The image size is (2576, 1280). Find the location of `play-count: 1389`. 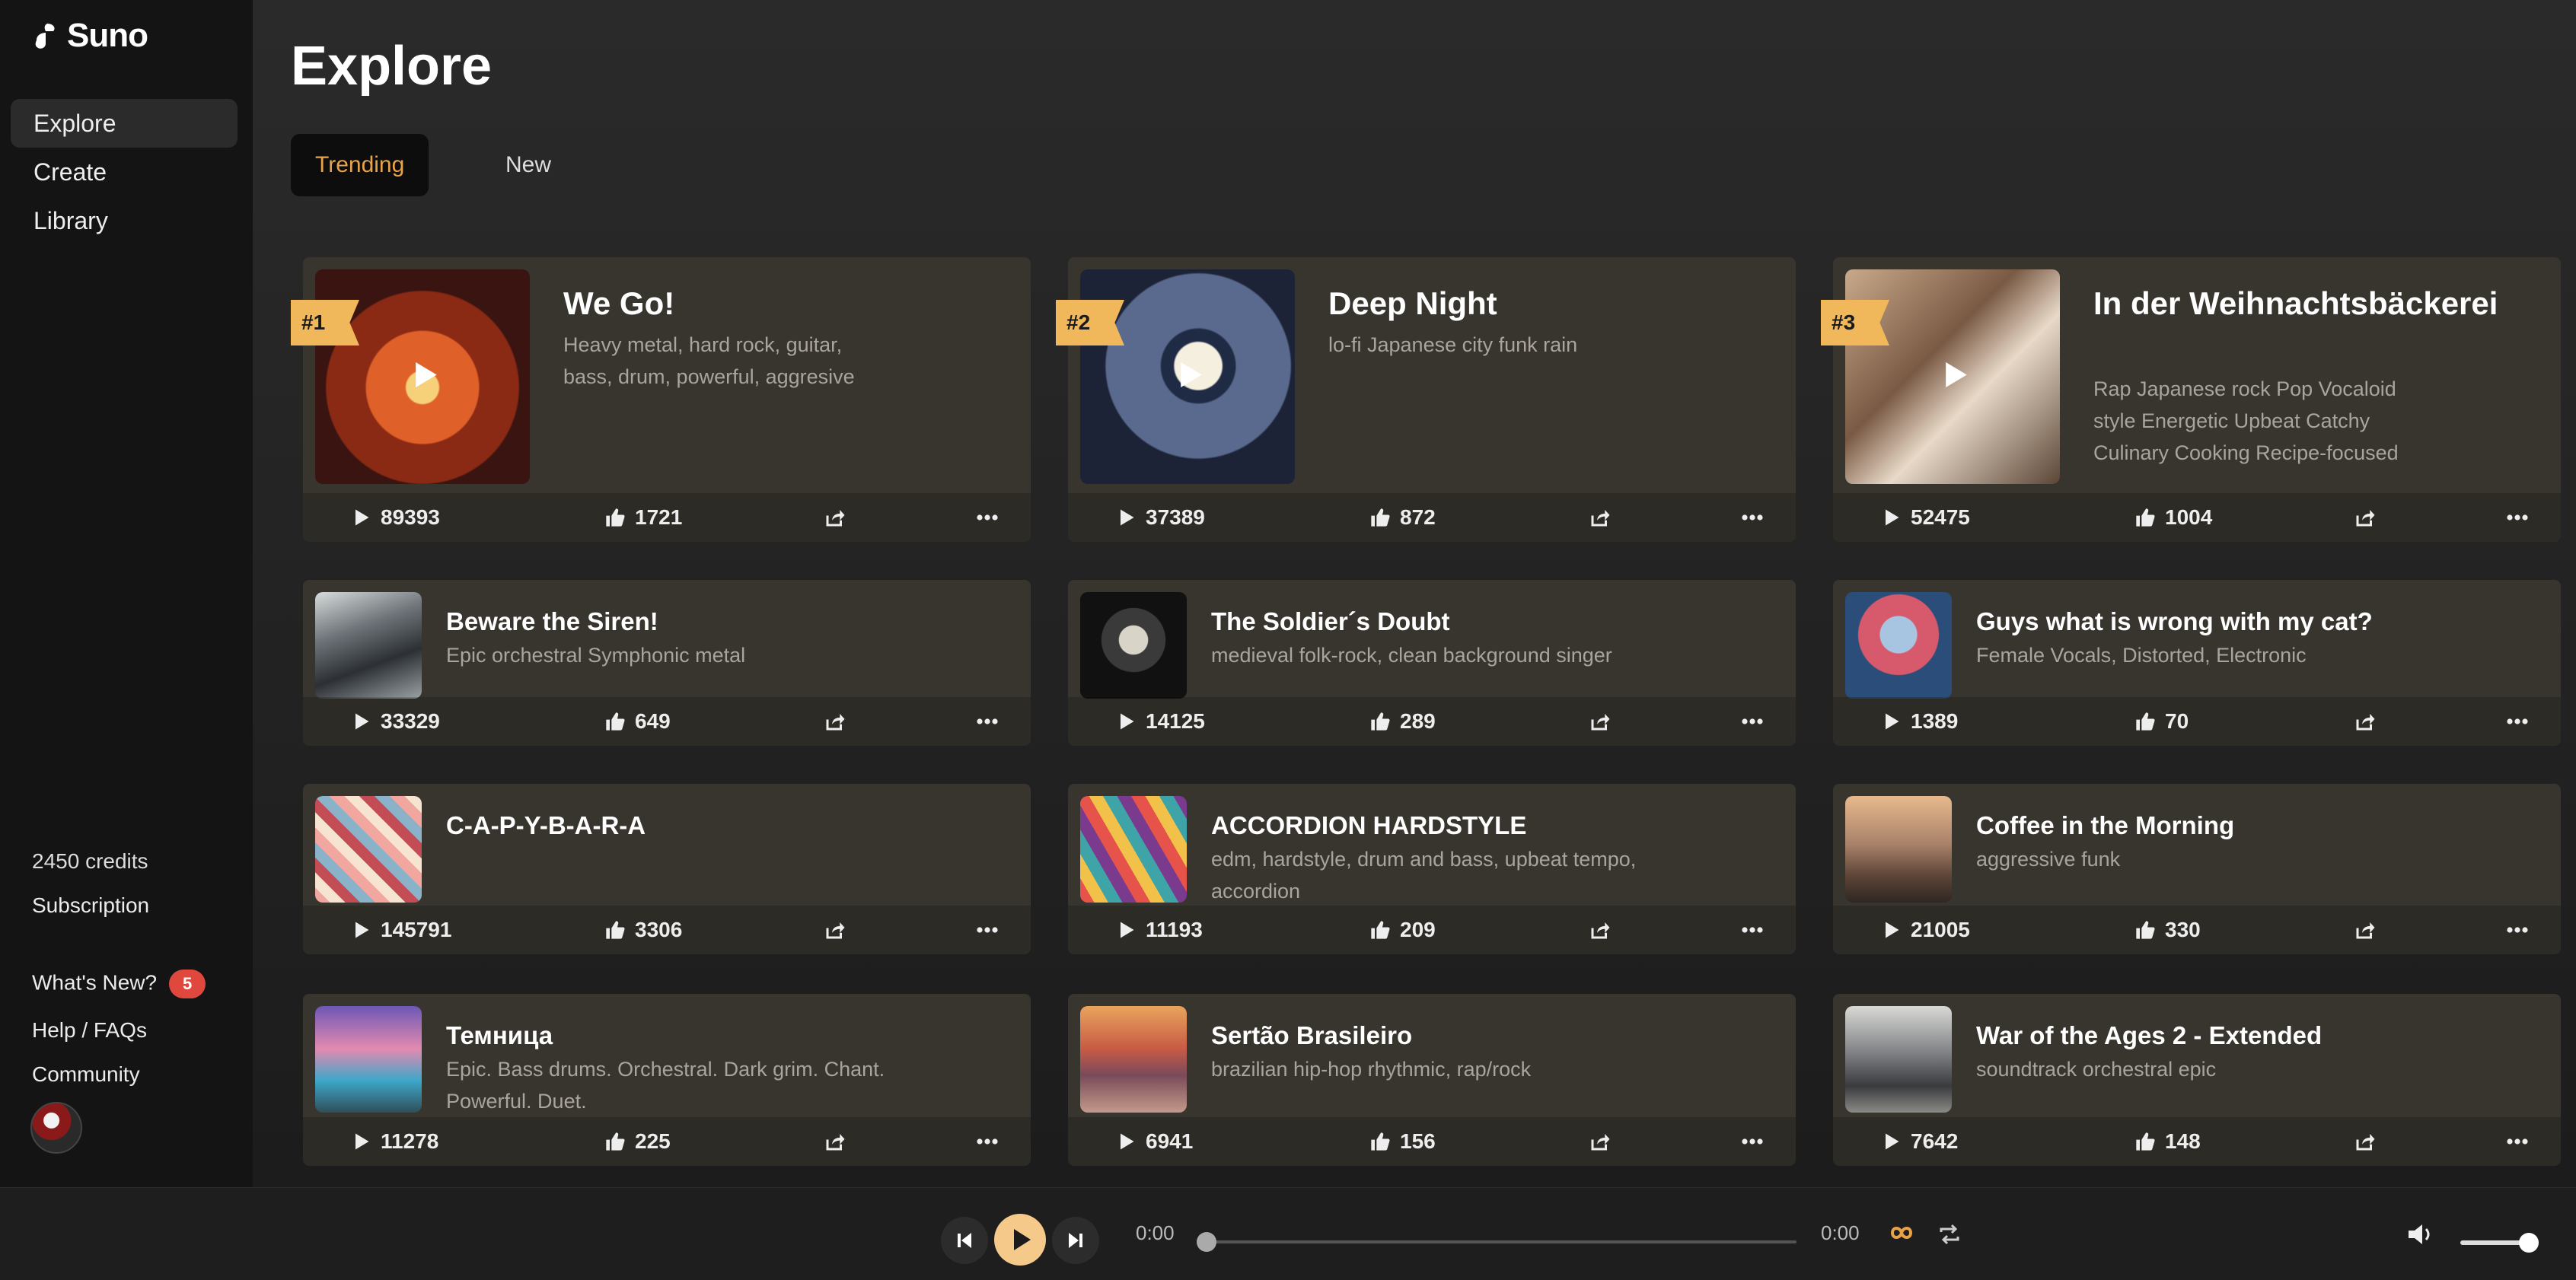

play-count: 1389 is located at coordinates (1919, 721).